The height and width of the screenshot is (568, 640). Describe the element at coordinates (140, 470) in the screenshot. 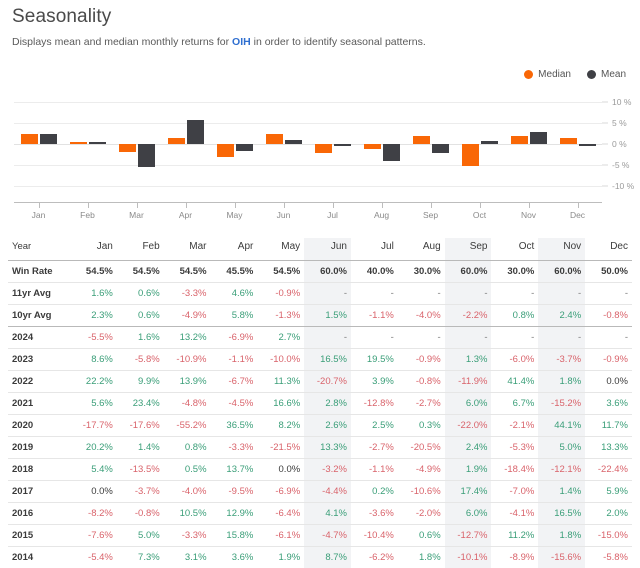

I see `cell-2018-feb: -13.5%` at that location.